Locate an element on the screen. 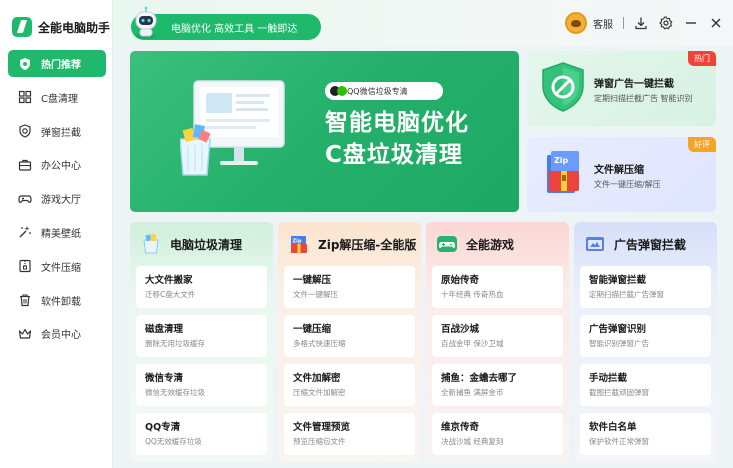  sidebar-item-label: 游戏大厅 is located at coordinates (61, 201).